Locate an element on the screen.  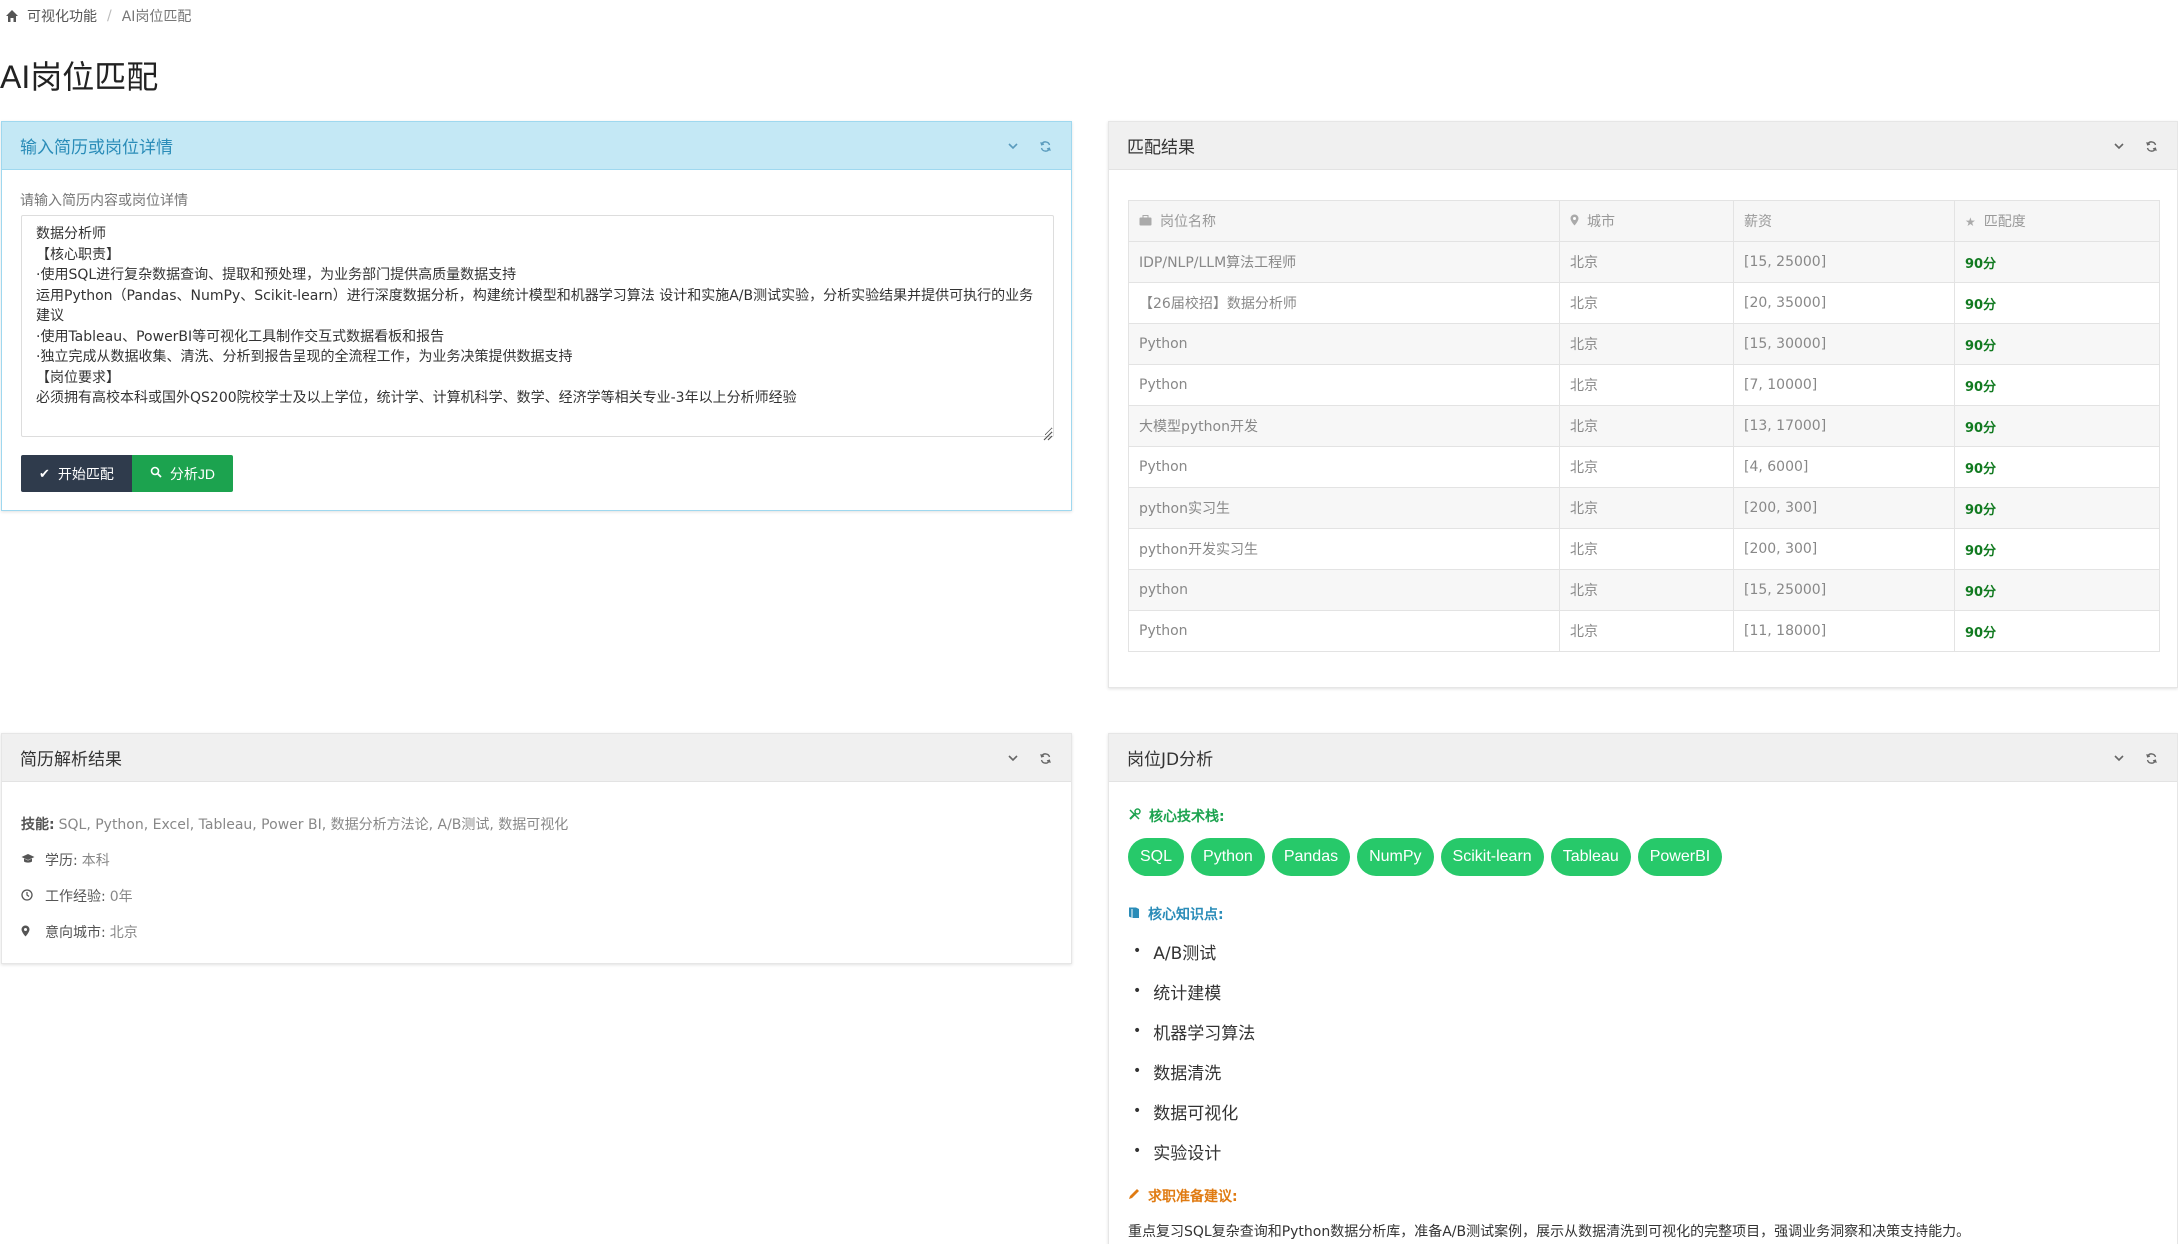
table-row: 大模型python开发 北京 [13, 17000] 90分 is located at coordinates (1644, 426).